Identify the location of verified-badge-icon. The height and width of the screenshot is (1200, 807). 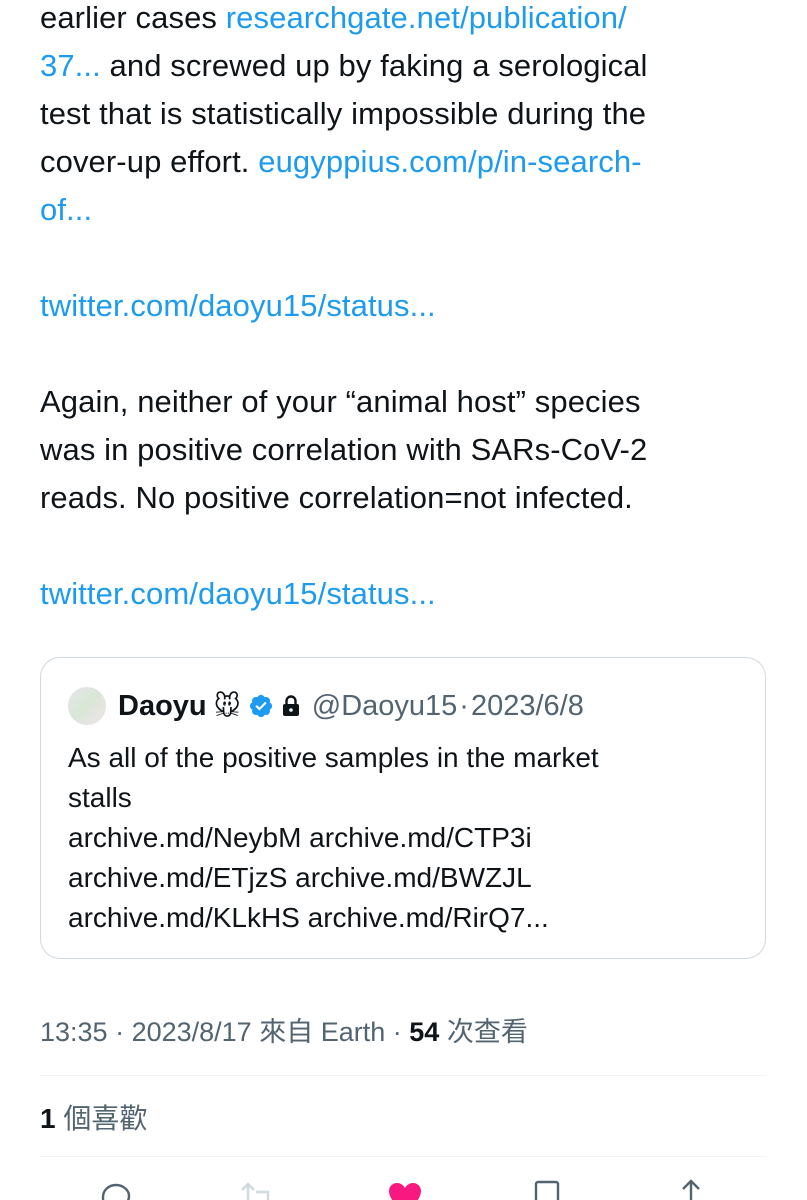
(260, 706).